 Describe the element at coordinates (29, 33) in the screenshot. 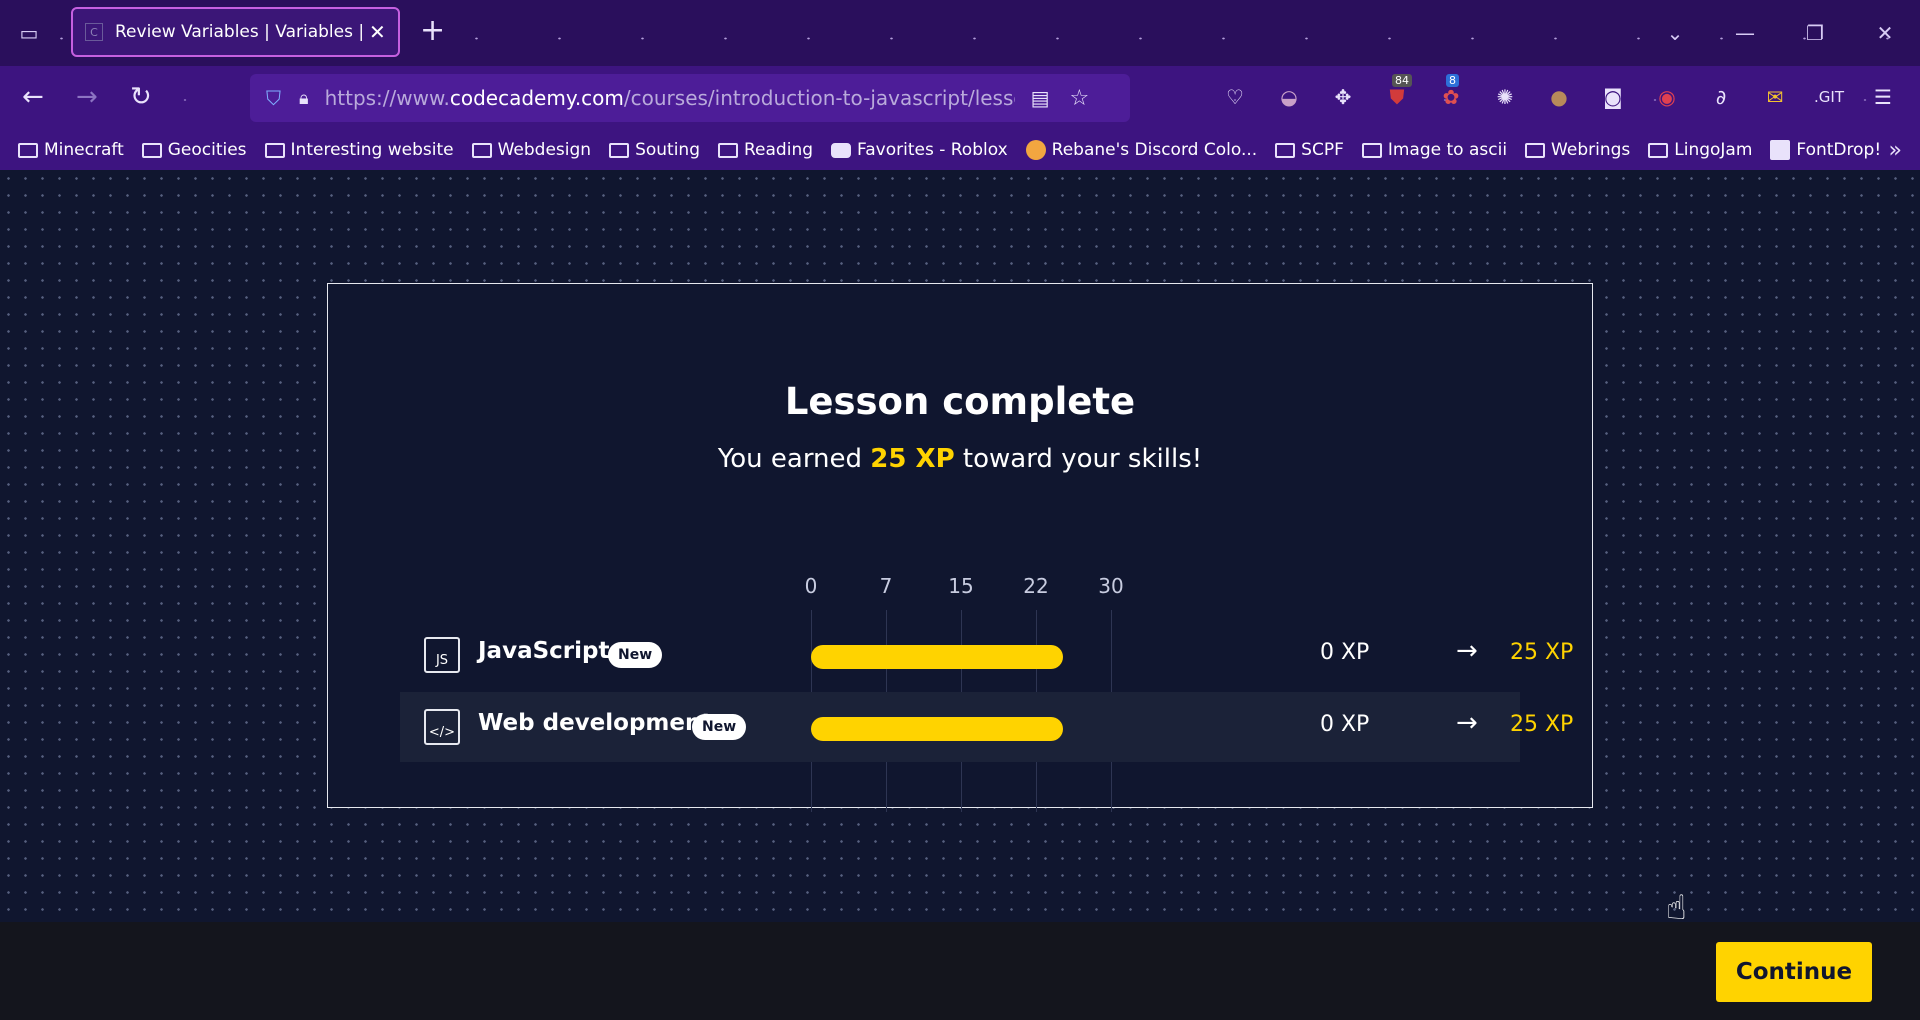

I see `tab-list-icon: ▭` at that location.